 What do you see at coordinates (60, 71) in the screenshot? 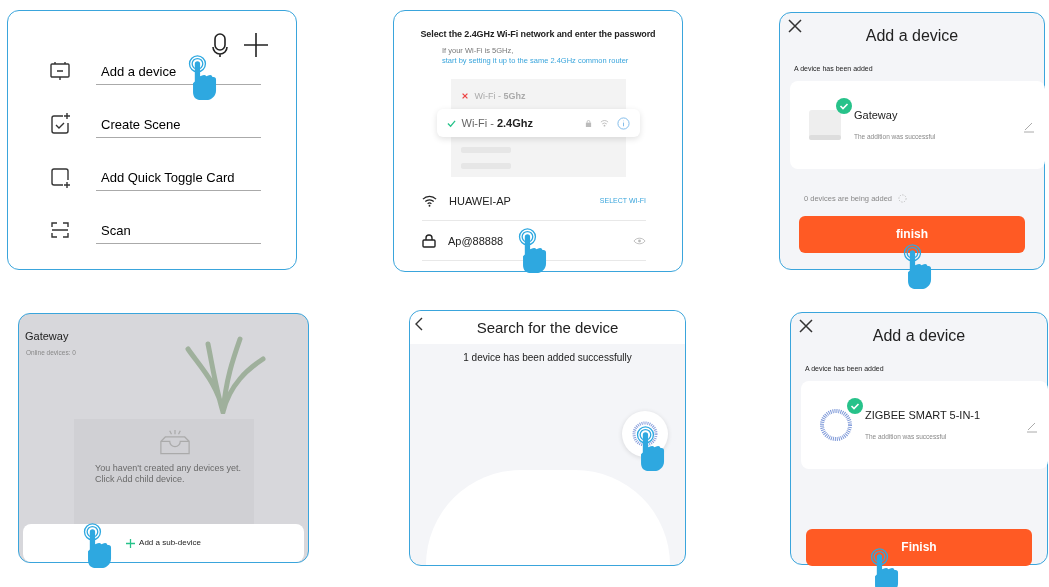
I see `device-icon` at bounding box center [60, 71].